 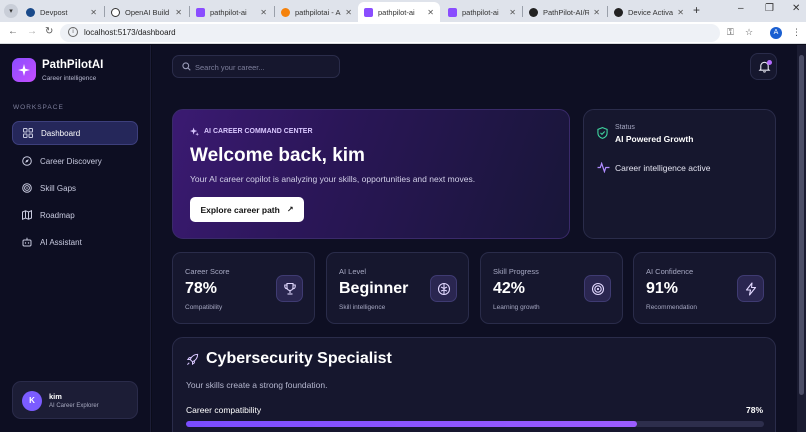 I want to click on sidebar-item-roadmap: Roadmap, so click(x=75, y=215).